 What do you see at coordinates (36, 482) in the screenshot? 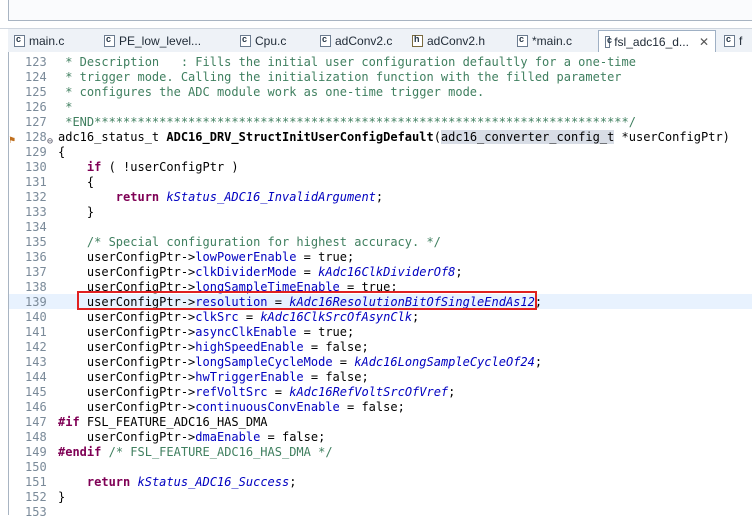
I see `line-number: 151` at bounding box center [36, 482].